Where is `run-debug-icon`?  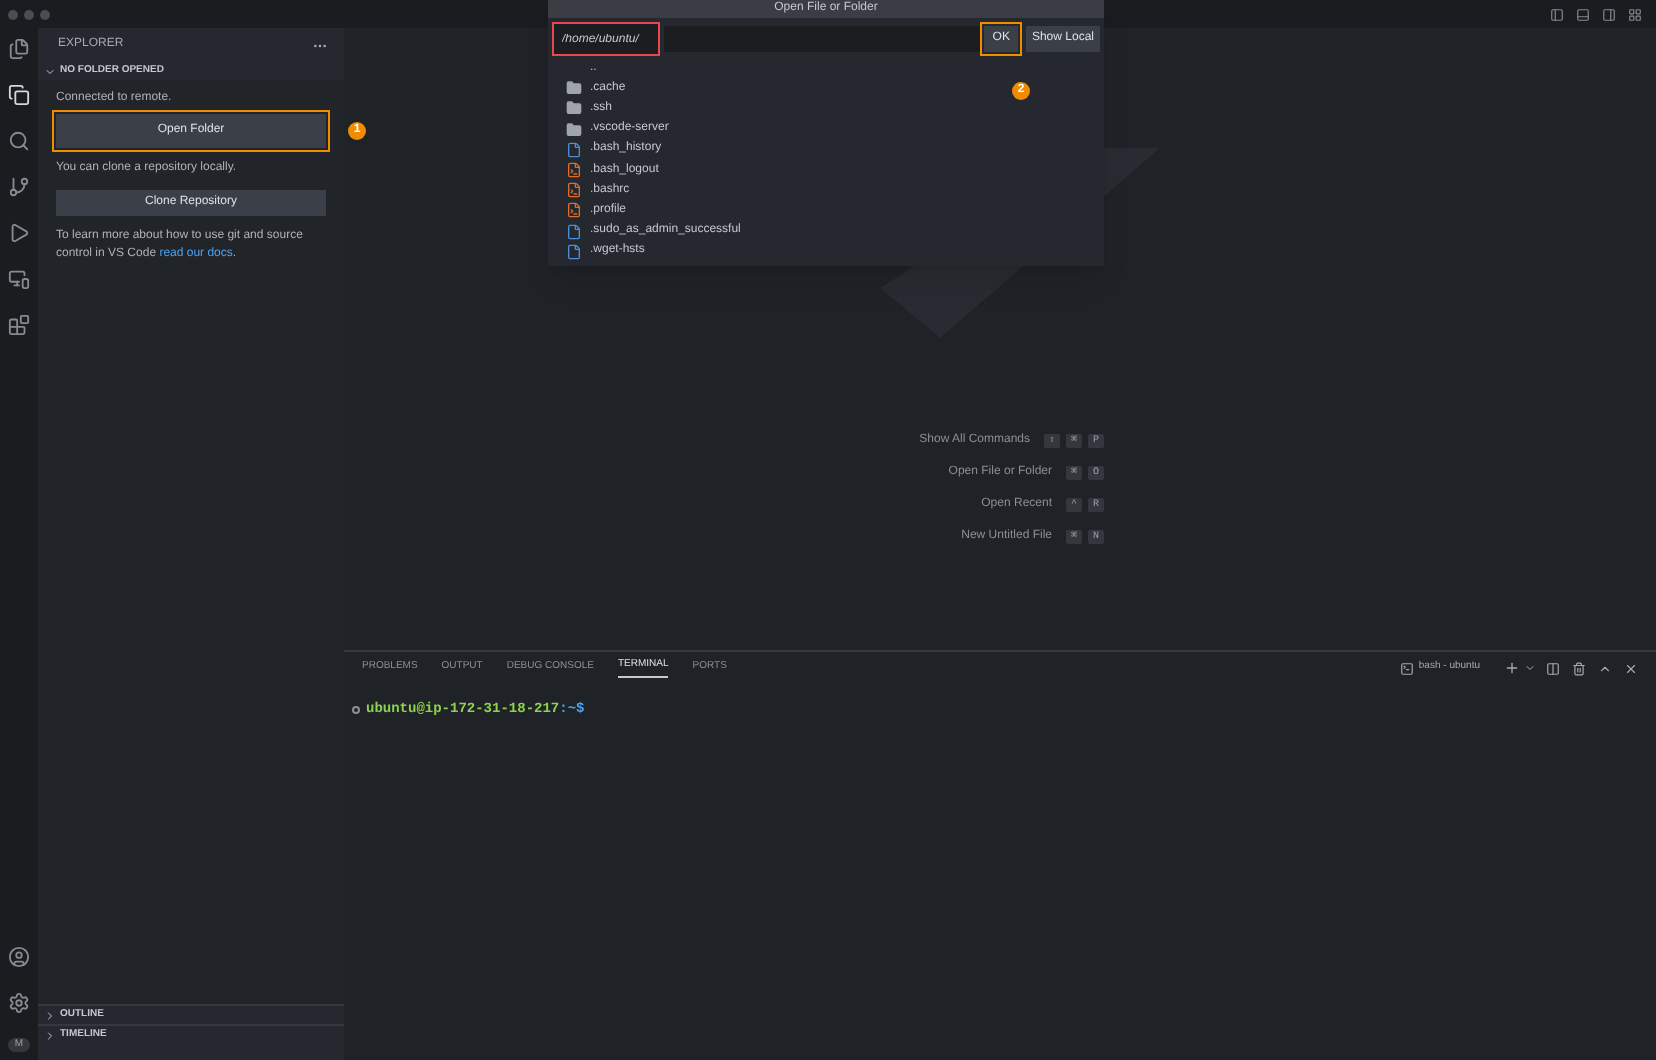
run-debug-icon is located at coordinates (19, 233).